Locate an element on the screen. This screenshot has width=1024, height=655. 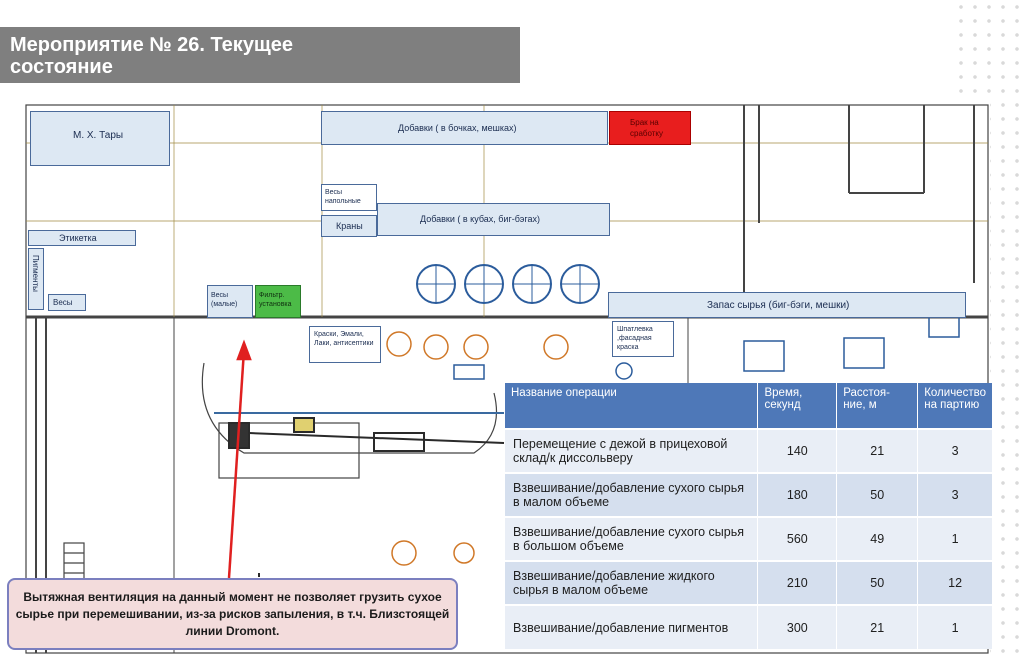
header-operation: Название операции is located at coordinates (632, 406).